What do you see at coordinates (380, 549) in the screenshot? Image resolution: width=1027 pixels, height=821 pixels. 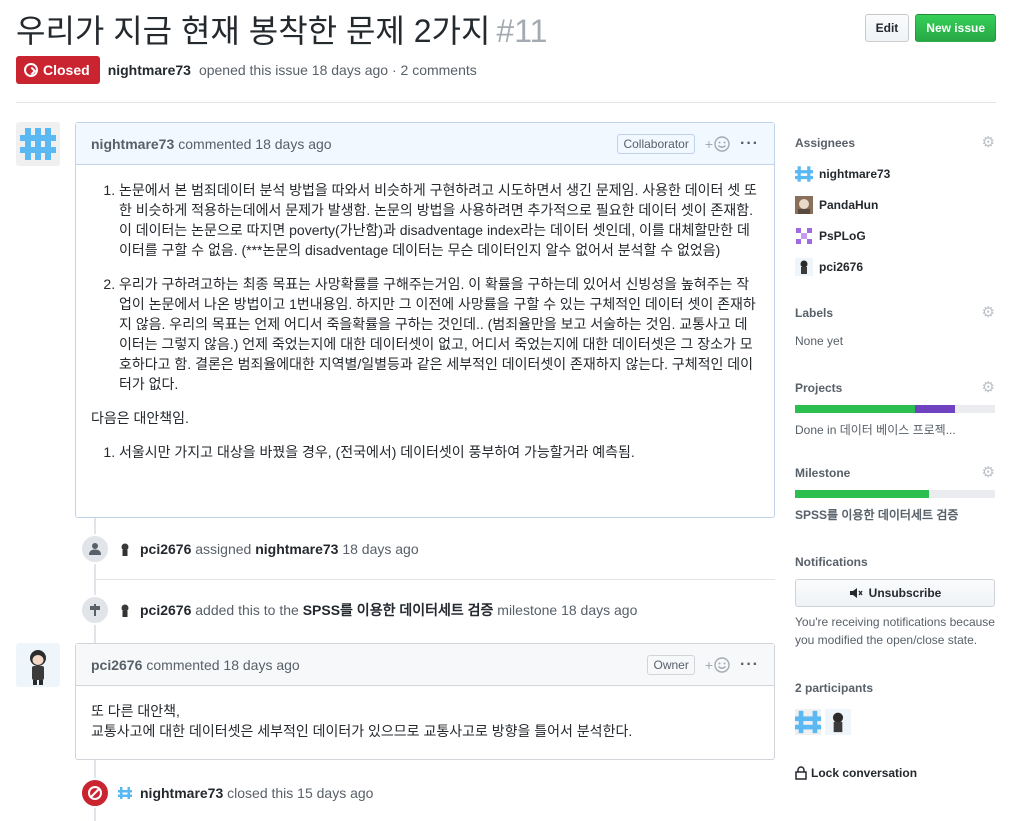 I see `event-time: 18 days ago` at bounding box center [380, 549].